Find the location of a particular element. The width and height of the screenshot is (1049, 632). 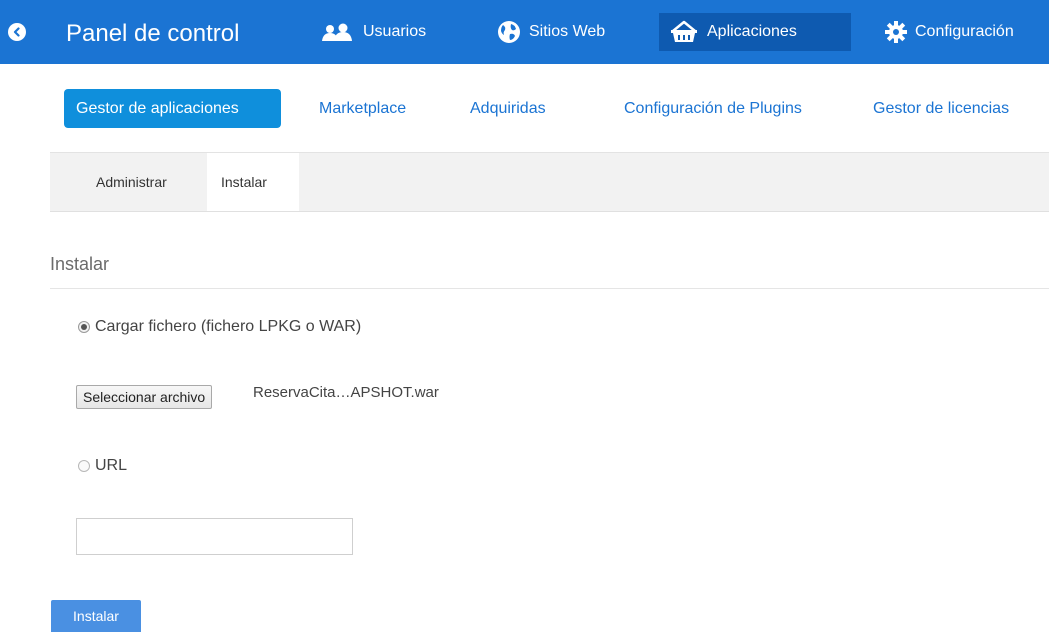

subtab-install: Instalar is located at coordinates (253, 182).